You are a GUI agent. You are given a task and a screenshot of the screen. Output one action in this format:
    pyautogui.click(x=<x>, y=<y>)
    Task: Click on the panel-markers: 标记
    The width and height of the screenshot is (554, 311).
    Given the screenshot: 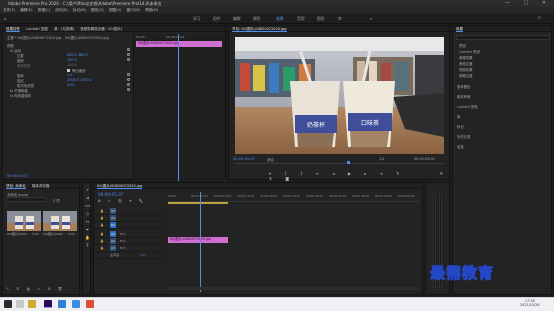 What is the action you would take?
    pyautogui.click(x=460, y=126)
    